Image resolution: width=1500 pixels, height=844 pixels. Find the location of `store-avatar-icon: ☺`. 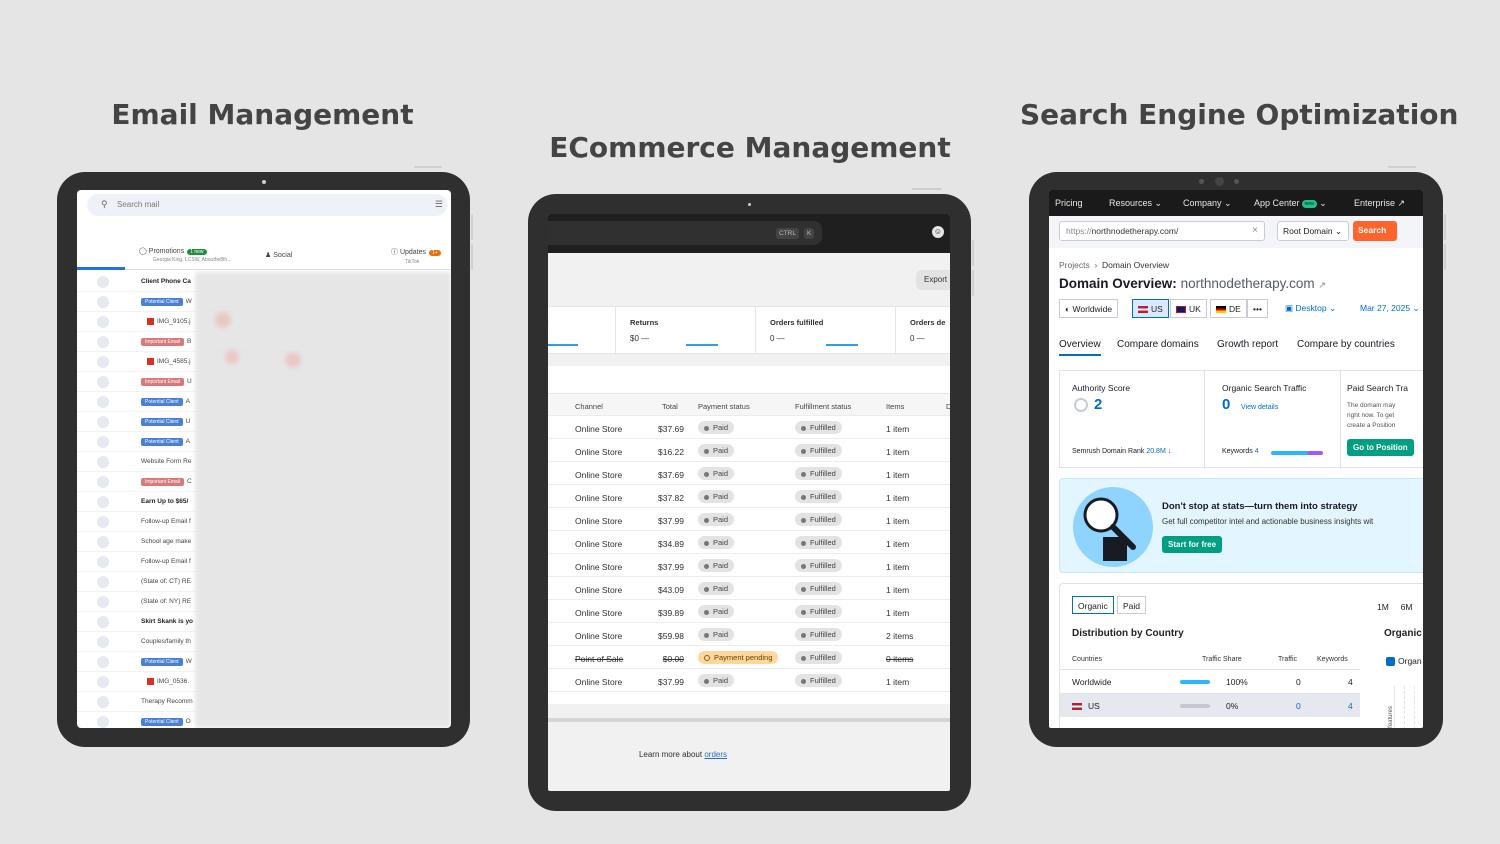

store-avatar-icon: ☺ is located at coordinates (938, 232).